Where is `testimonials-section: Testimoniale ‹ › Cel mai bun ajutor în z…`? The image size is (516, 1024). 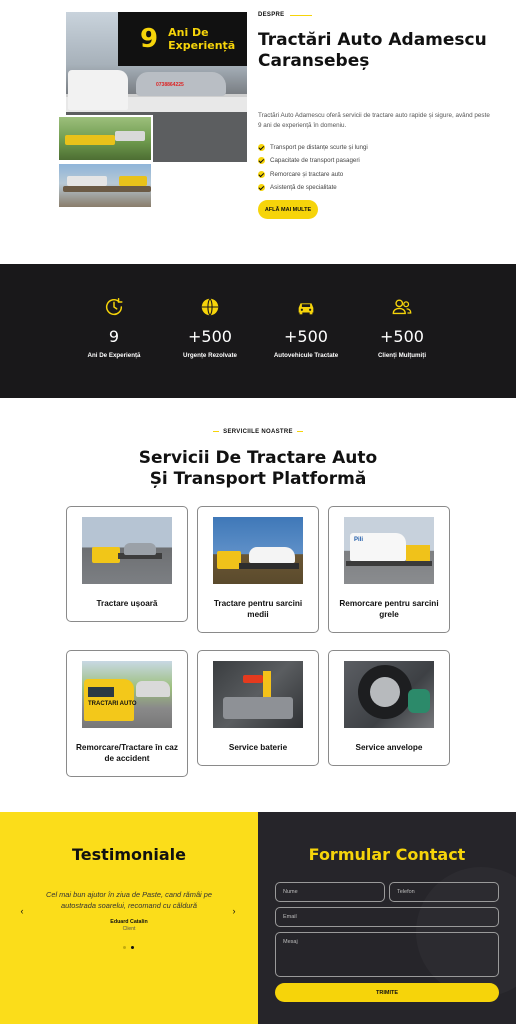
testimonials-section: Testimoniale ‹ › Cel mai bun ajutor în z… is located at coordinates (129, 918).